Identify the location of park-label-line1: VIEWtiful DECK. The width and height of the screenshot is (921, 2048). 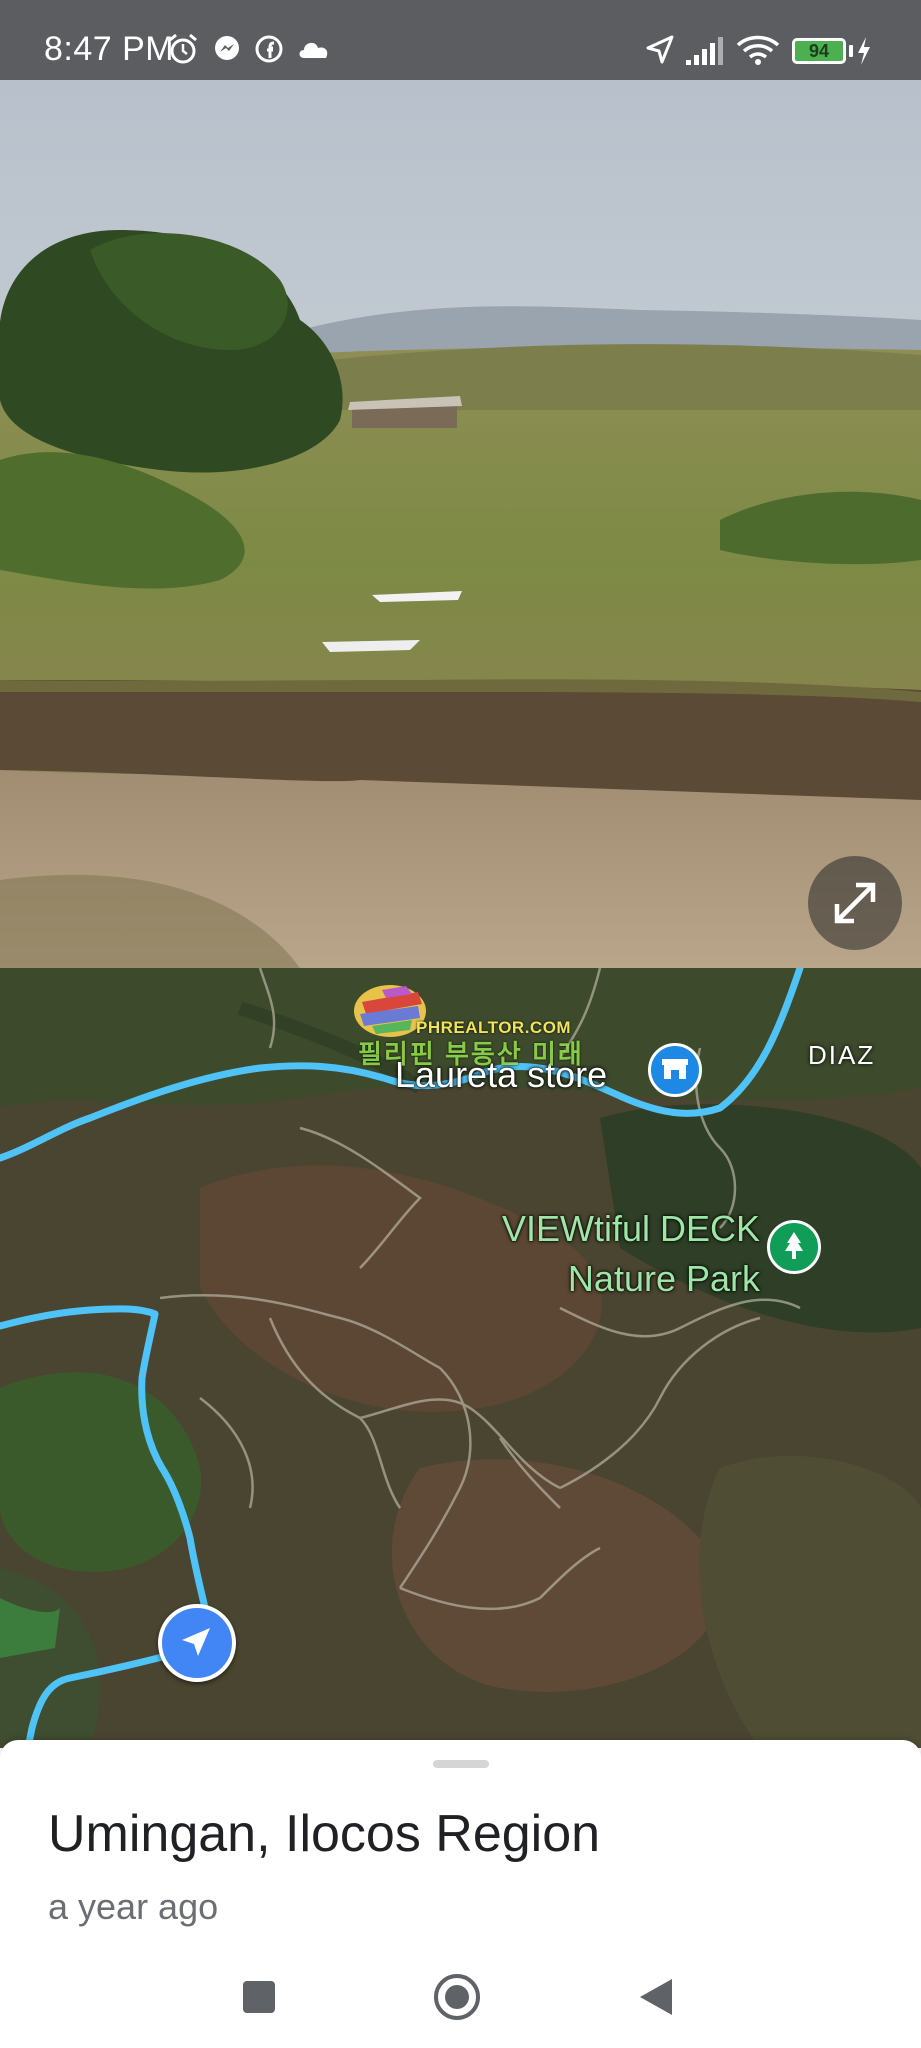
(630, 1228).